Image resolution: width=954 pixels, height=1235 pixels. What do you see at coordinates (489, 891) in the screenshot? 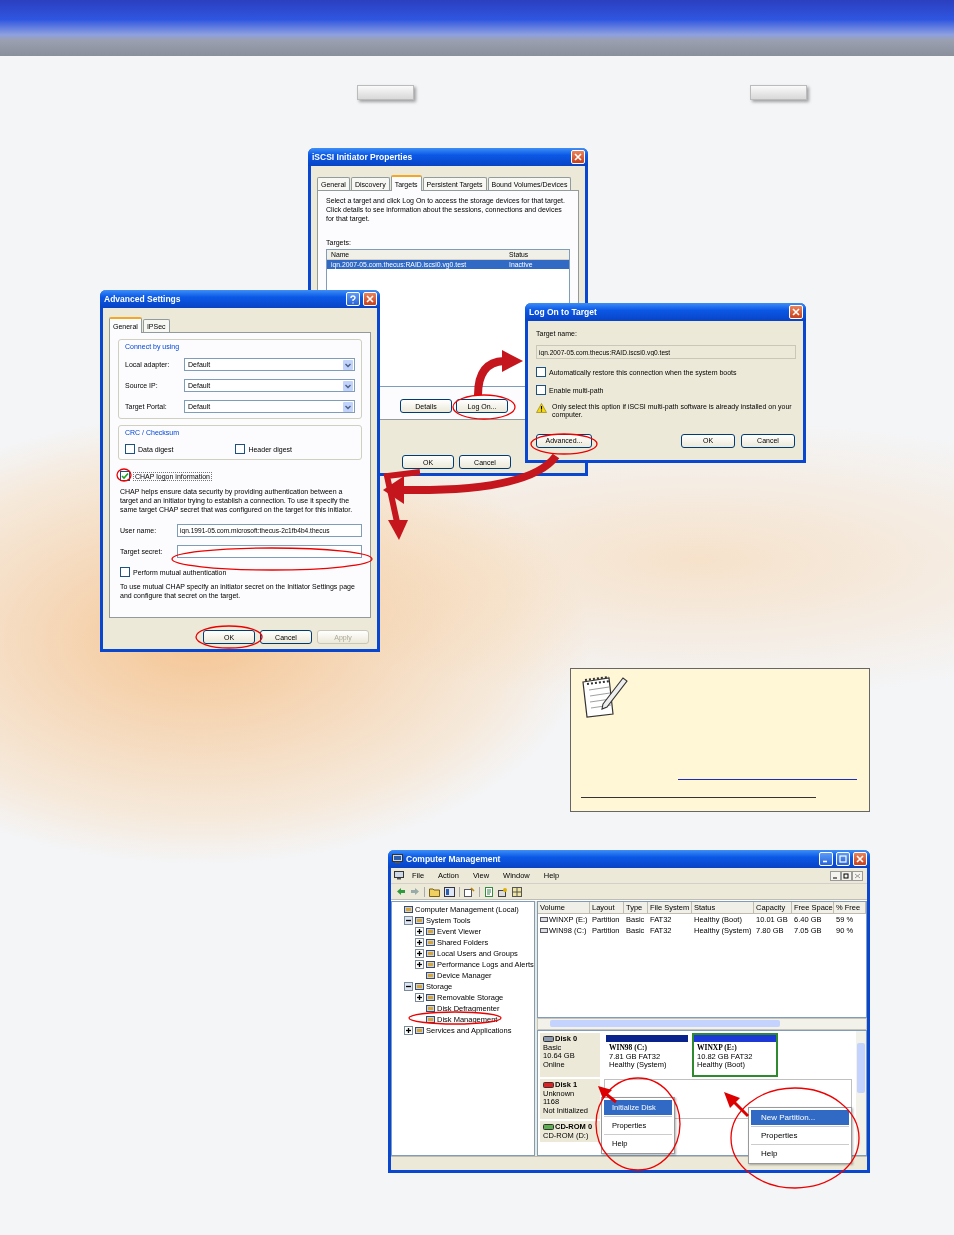
I see `document-icon` at bounding box center [489, 891].